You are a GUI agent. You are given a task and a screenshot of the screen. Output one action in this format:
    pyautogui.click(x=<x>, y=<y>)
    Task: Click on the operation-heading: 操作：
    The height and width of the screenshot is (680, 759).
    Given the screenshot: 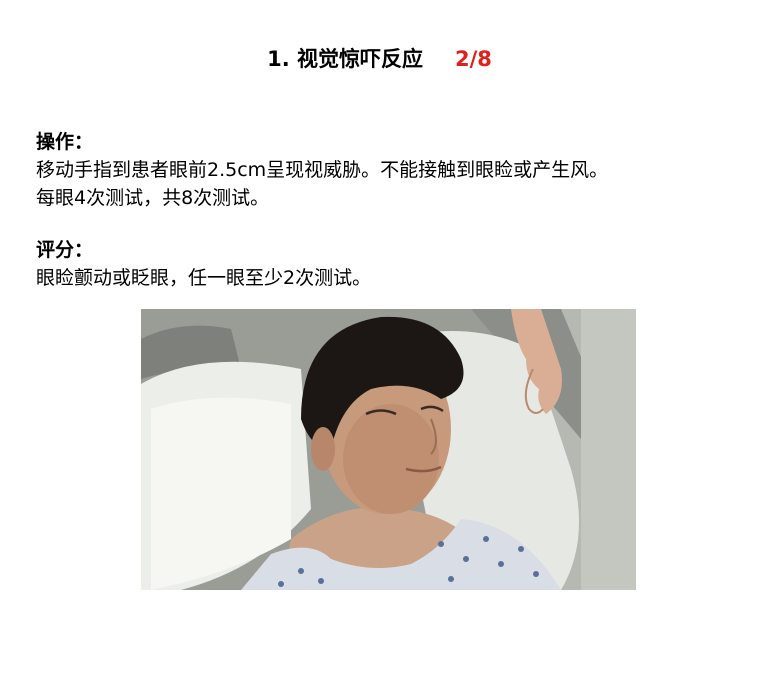 What is the action you would take?
    pyautogui.click(x=65, y=142)
    